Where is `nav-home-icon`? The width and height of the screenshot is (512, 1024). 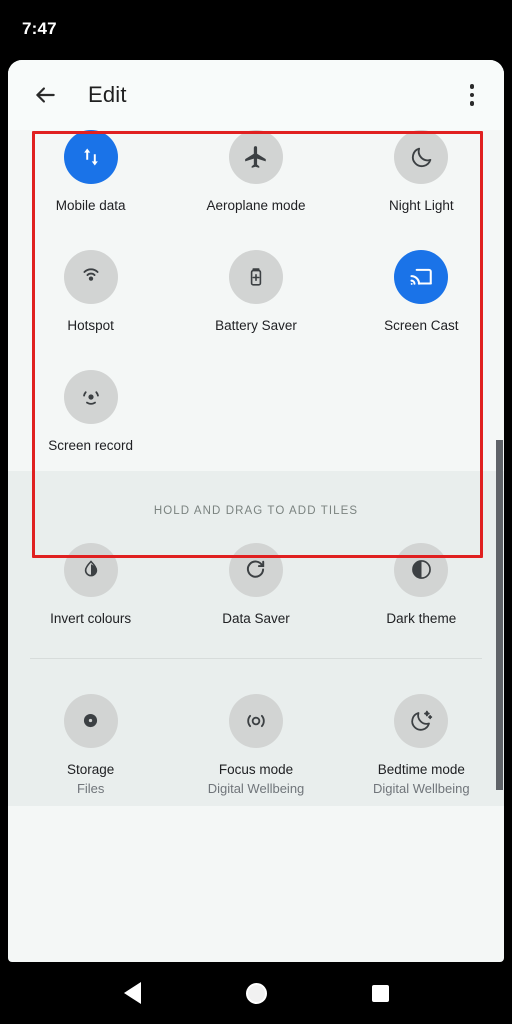
nav-home-icon is located at coordinates (256, 993).